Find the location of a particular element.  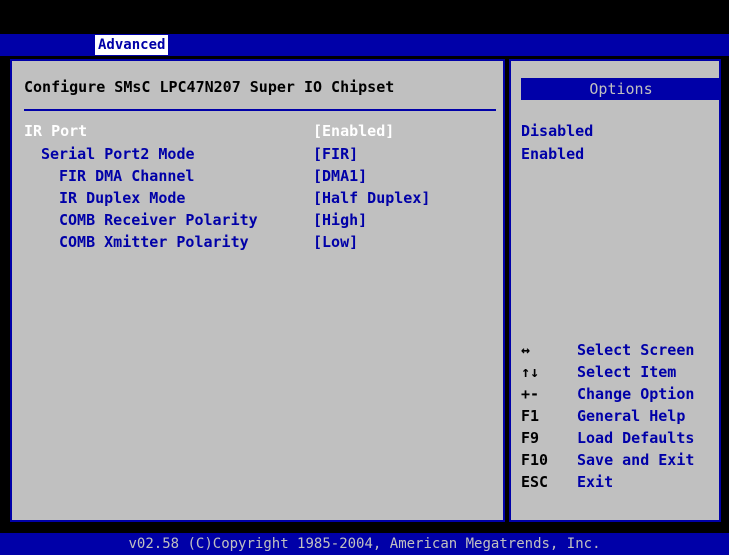

setting-ir-duplex-mode: IR Duplex Mode is located at coordinates (122, 198).